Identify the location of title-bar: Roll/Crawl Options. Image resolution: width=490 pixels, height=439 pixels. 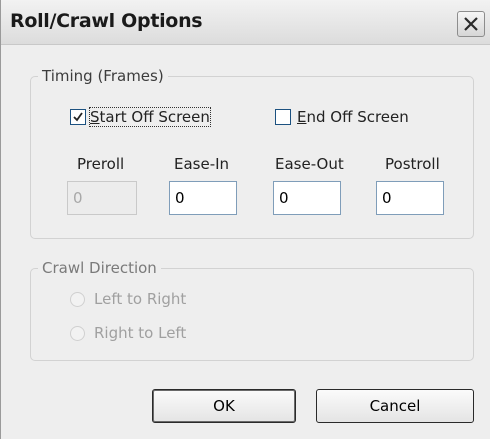
(245, 22).